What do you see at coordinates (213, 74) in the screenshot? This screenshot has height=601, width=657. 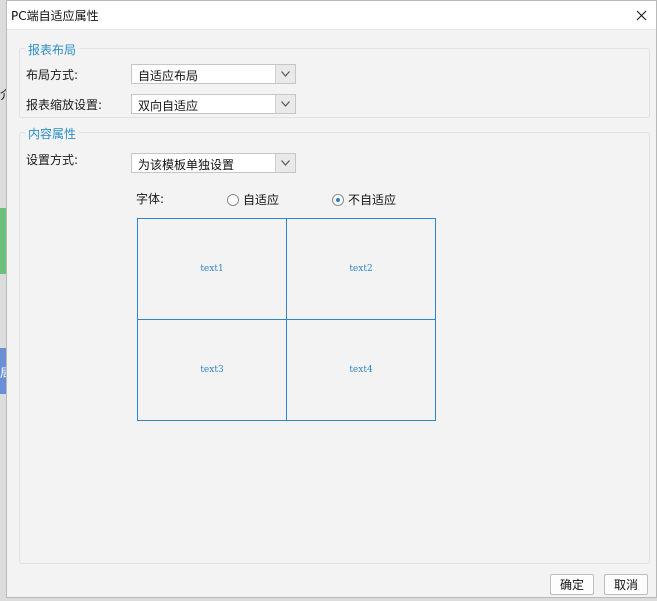 I see `layout-mode-select: 自适应布局` at bounding box center [213, 74].